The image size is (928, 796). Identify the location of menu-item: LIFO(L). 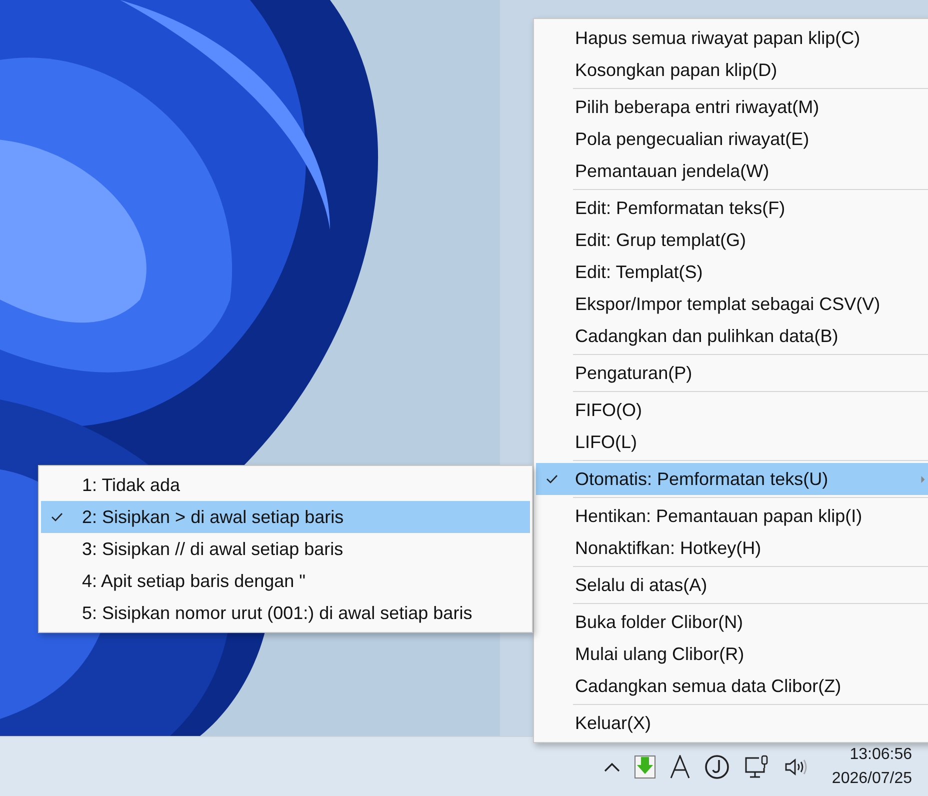
(732, 442).